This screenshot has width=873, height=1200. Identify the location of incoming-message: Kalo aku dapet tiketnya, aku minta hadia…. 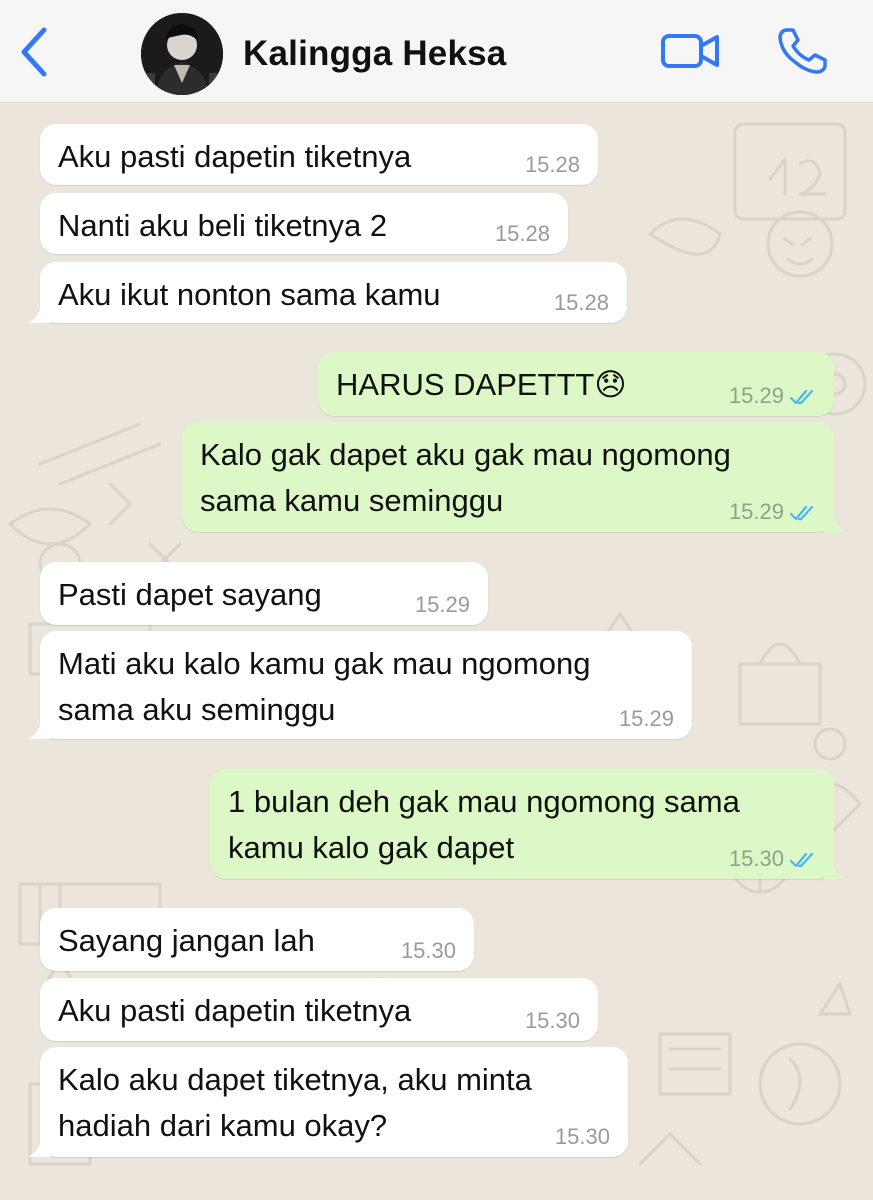
(328, 1102).